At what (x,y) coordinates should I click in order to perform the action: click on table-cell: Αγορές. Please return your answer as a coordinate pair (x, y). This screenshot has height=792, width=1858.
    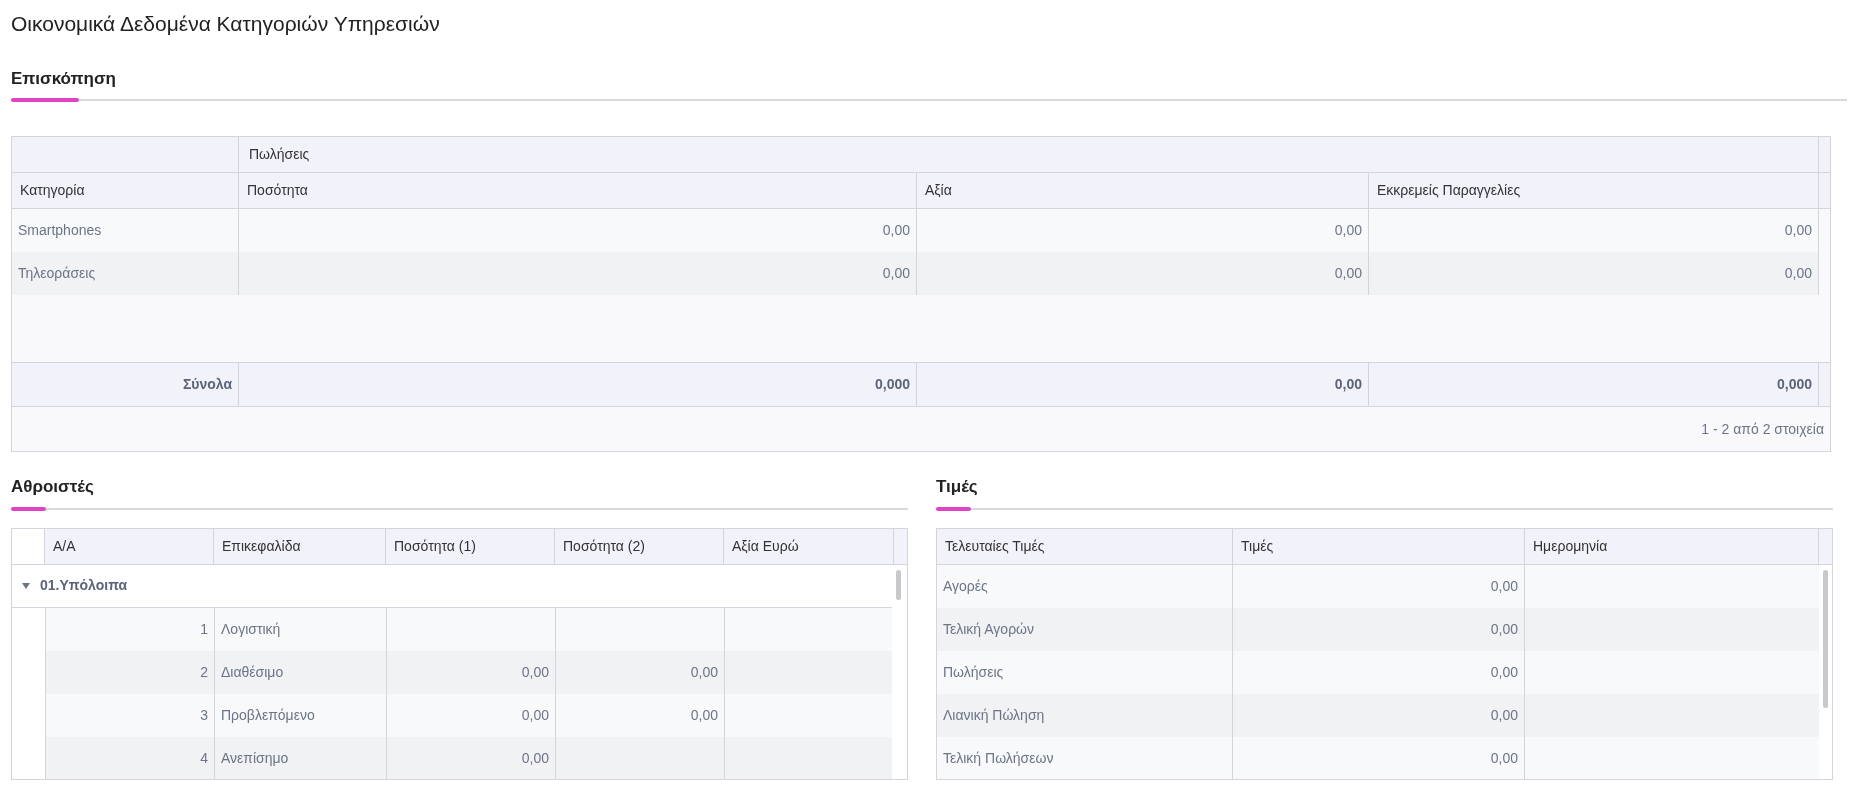
    Looking at the image, I should click on (1085, 586).